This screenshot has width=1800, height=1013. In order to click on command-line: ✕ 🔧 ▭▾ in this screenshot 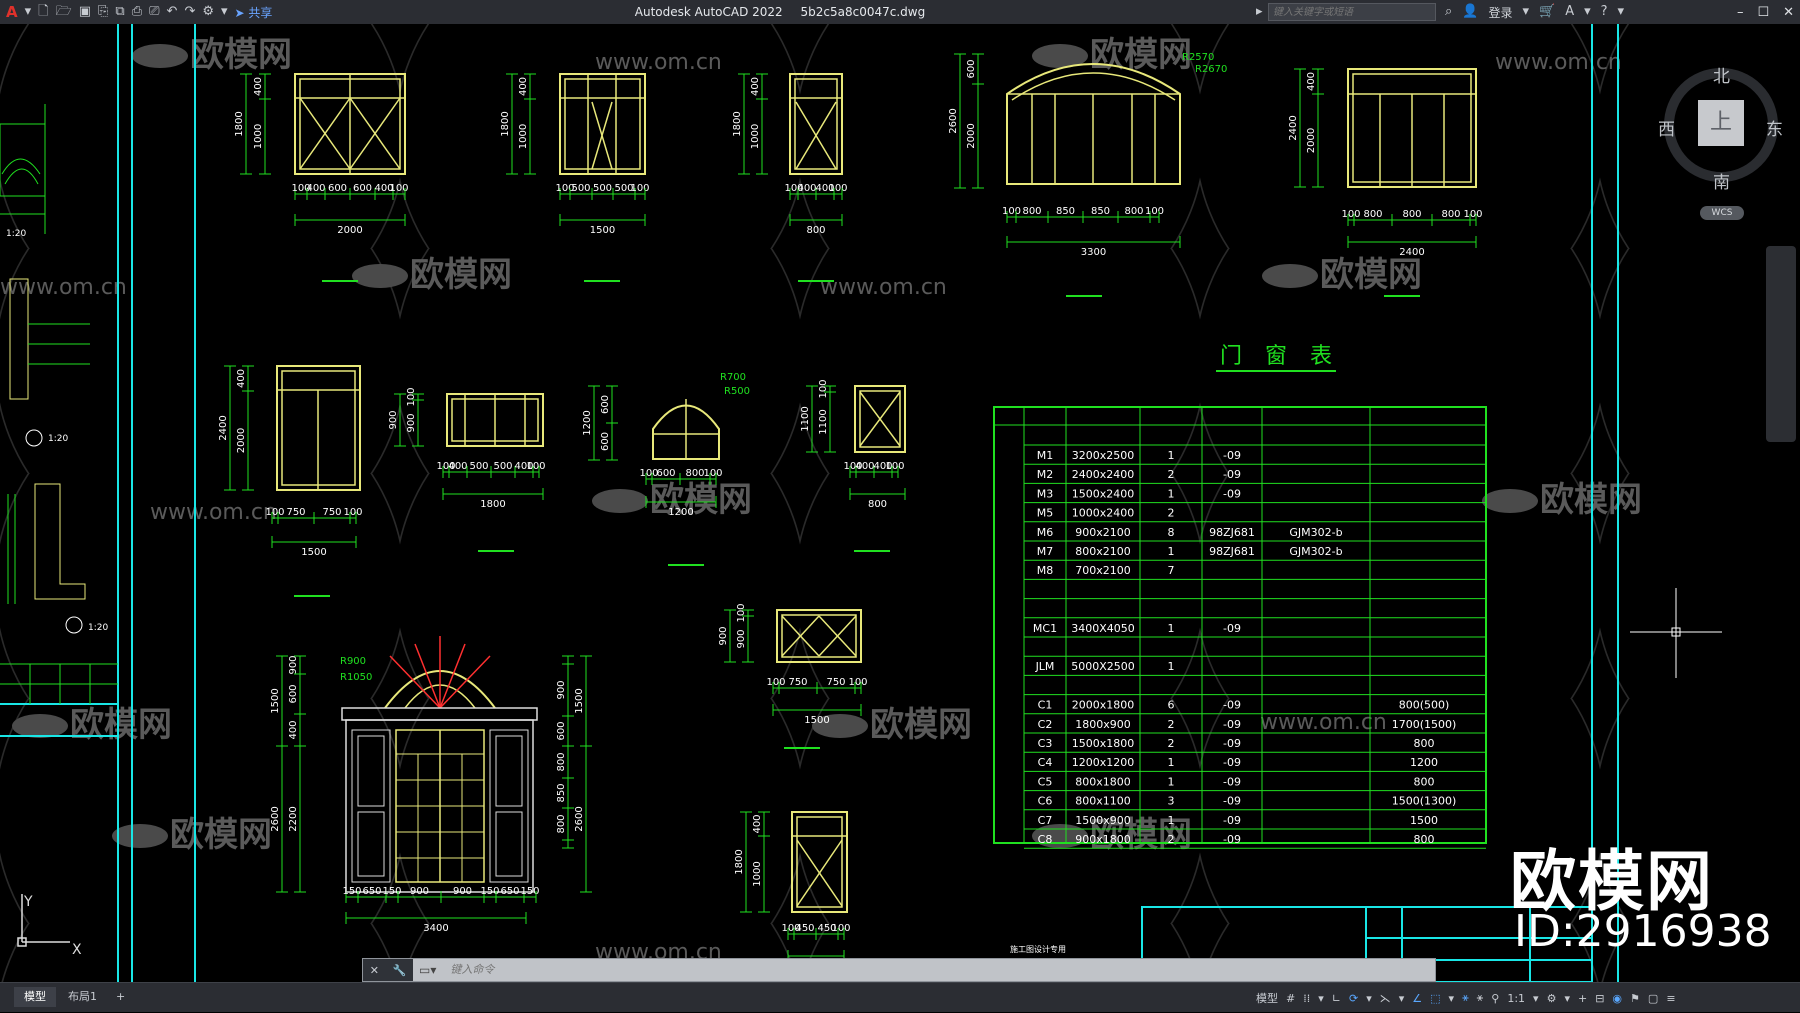, I will do `click(899, 970)`.